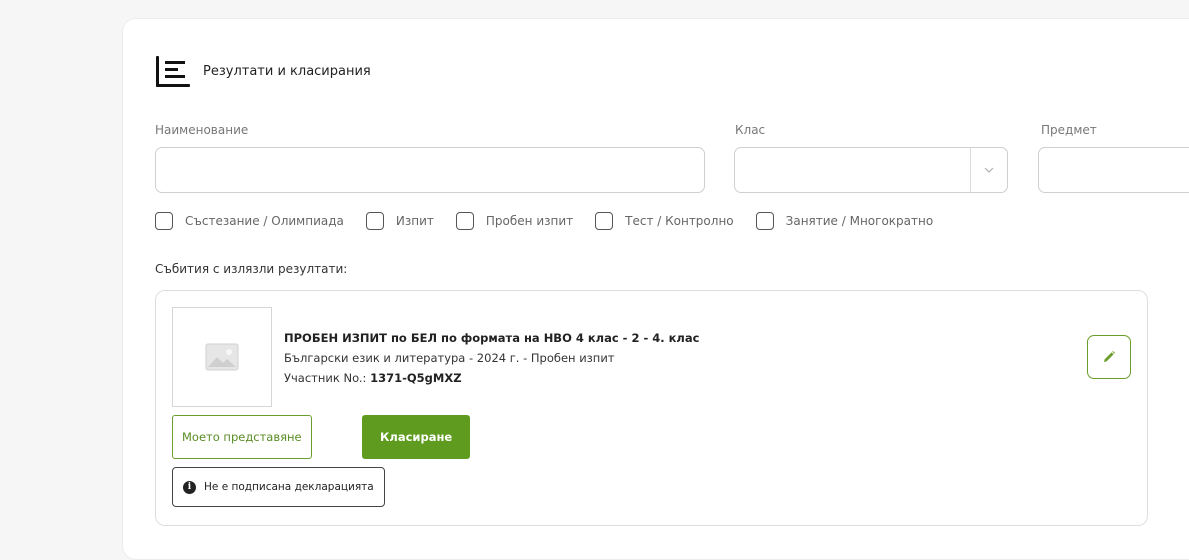  What do you see at coordinates (416, 378) in the screenshot?
I see `participant-id: 1371-Q5gMXZ` at bounding box center [416, 378].